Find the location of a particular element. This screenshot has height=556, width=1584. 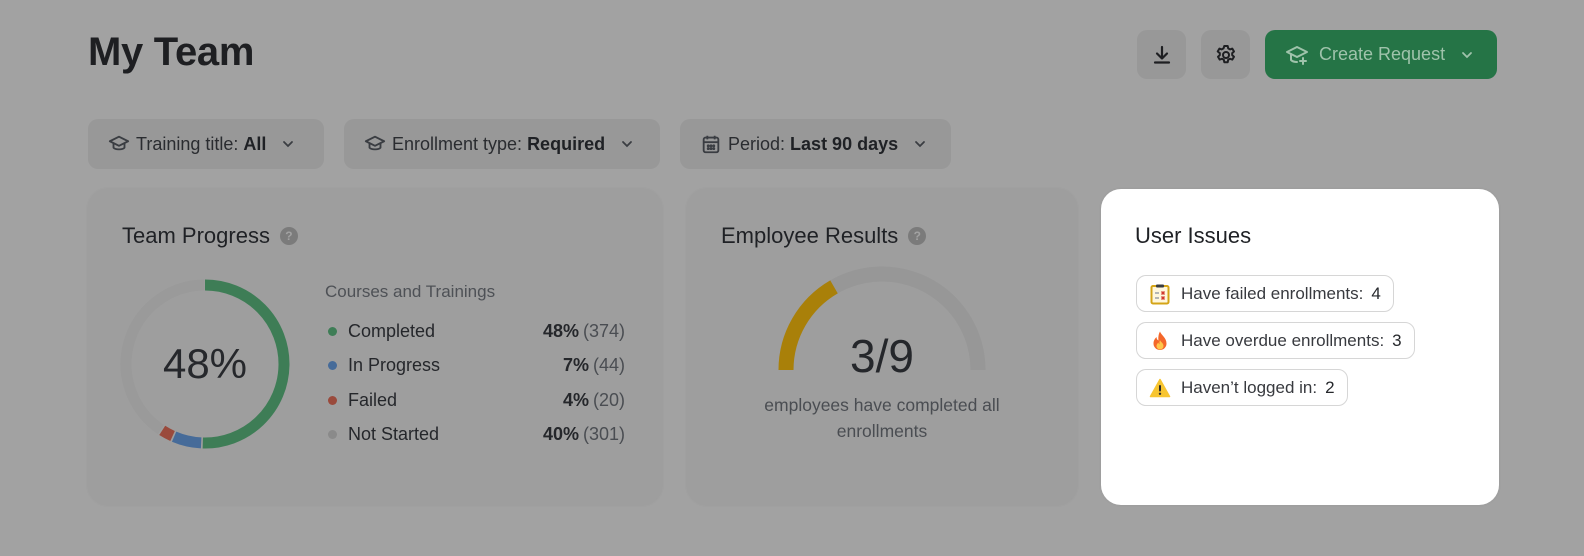

progress-donut-chart: 48% is located at coordinates (205, 364).